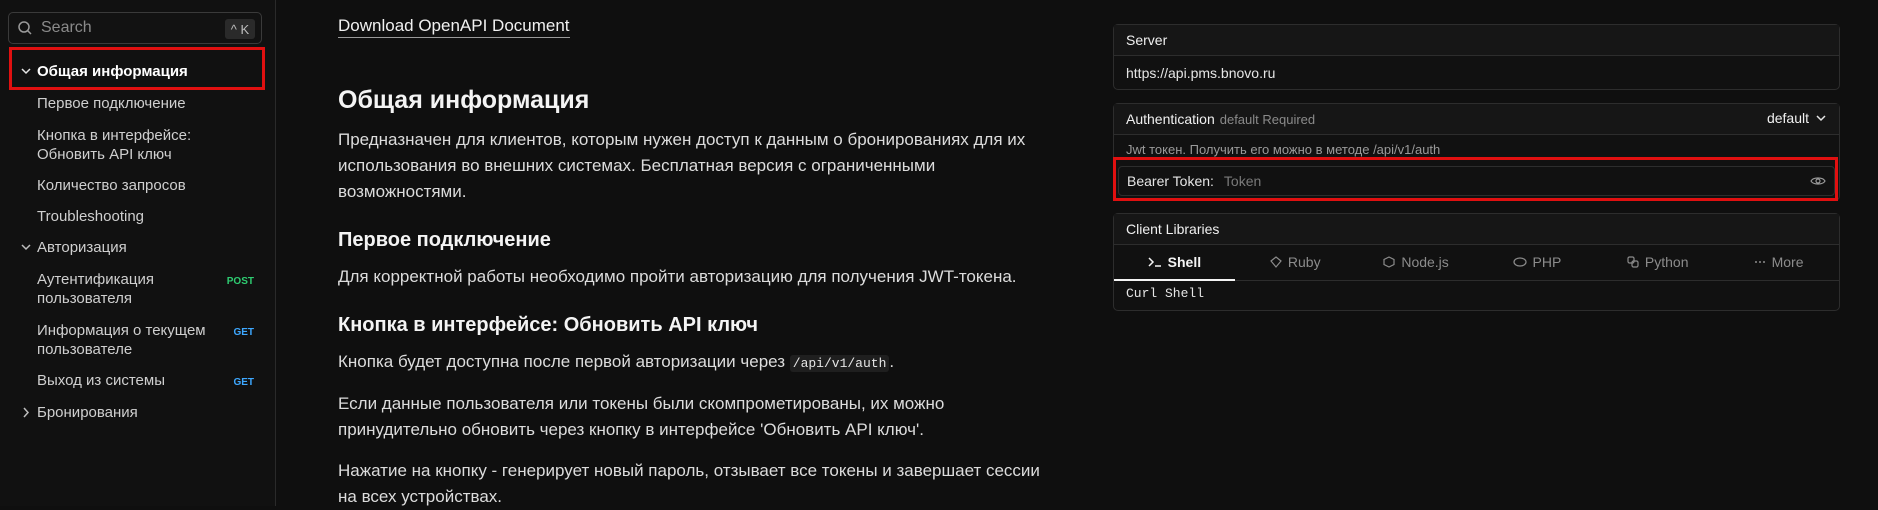  Describe the element at coordinates (137, 247) in the screenshot. I see `sidebar-item-authorization: Авторизация` at that location.